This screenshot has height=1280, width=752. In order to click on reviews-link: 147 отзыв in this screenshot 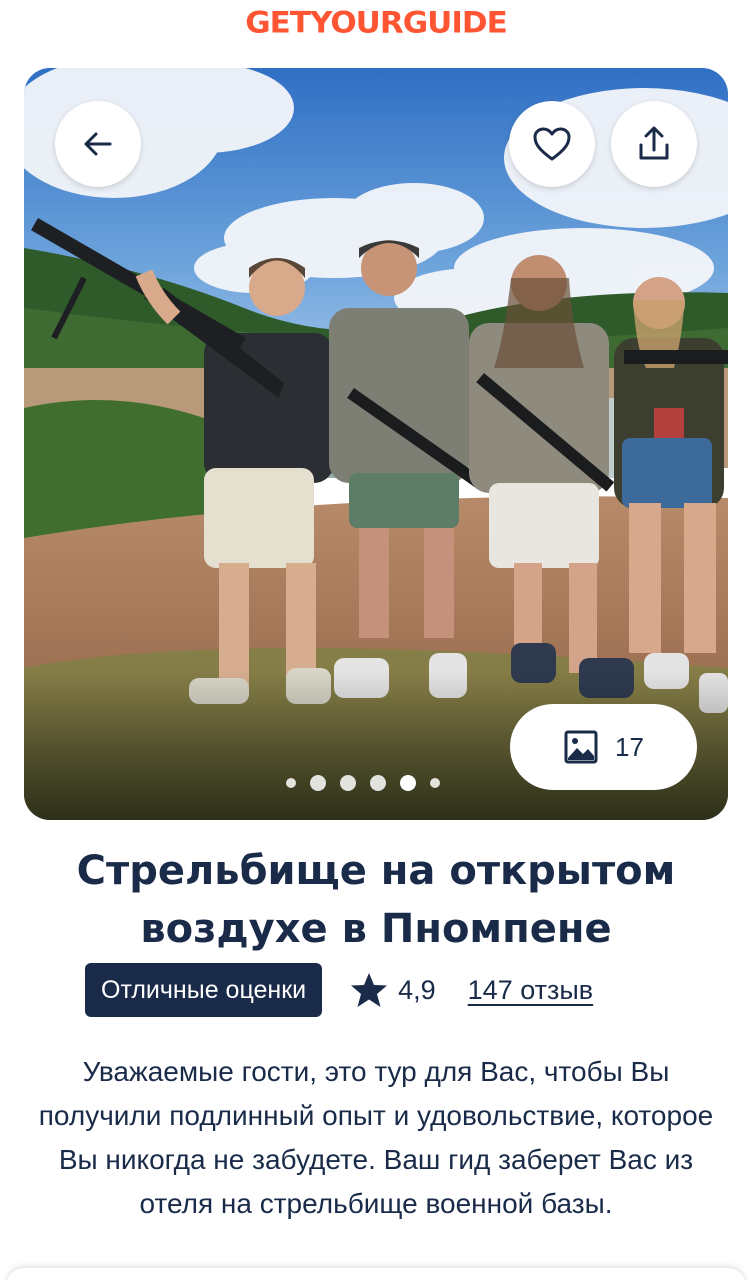, I will do `click(530, 990)`.